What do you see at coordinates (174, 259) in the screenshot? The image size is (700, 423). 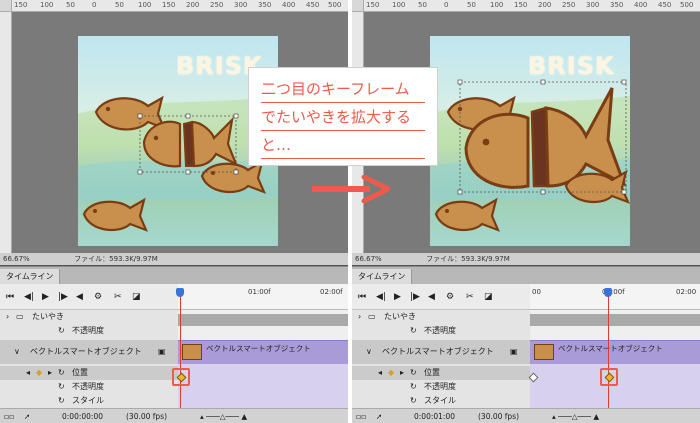 I see `status-bar: 66.67% ファイル：593.3K/9.97M` at bounding box center [174, 259].